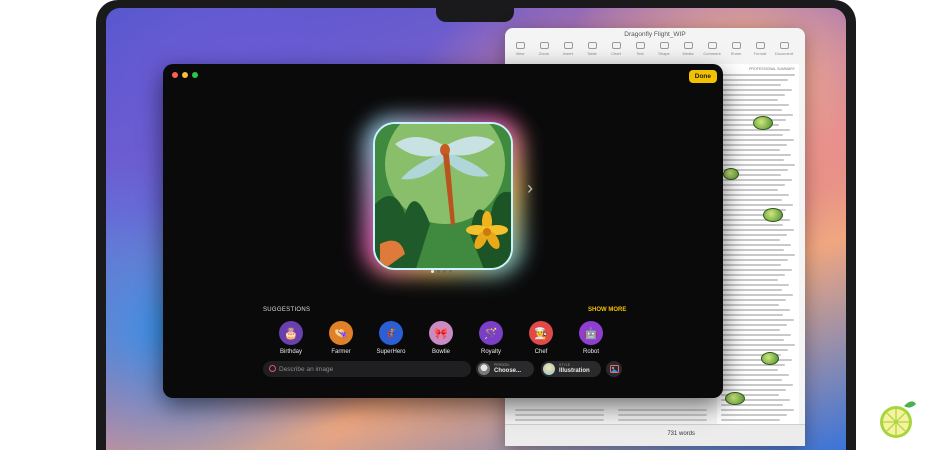  I want to click on bowtie-icon: 🎀, so click(441, 333).